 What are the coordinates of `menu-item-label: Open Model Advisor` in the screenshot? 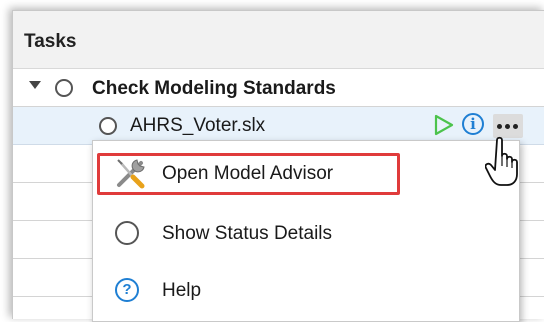 It's located at (248, 173).